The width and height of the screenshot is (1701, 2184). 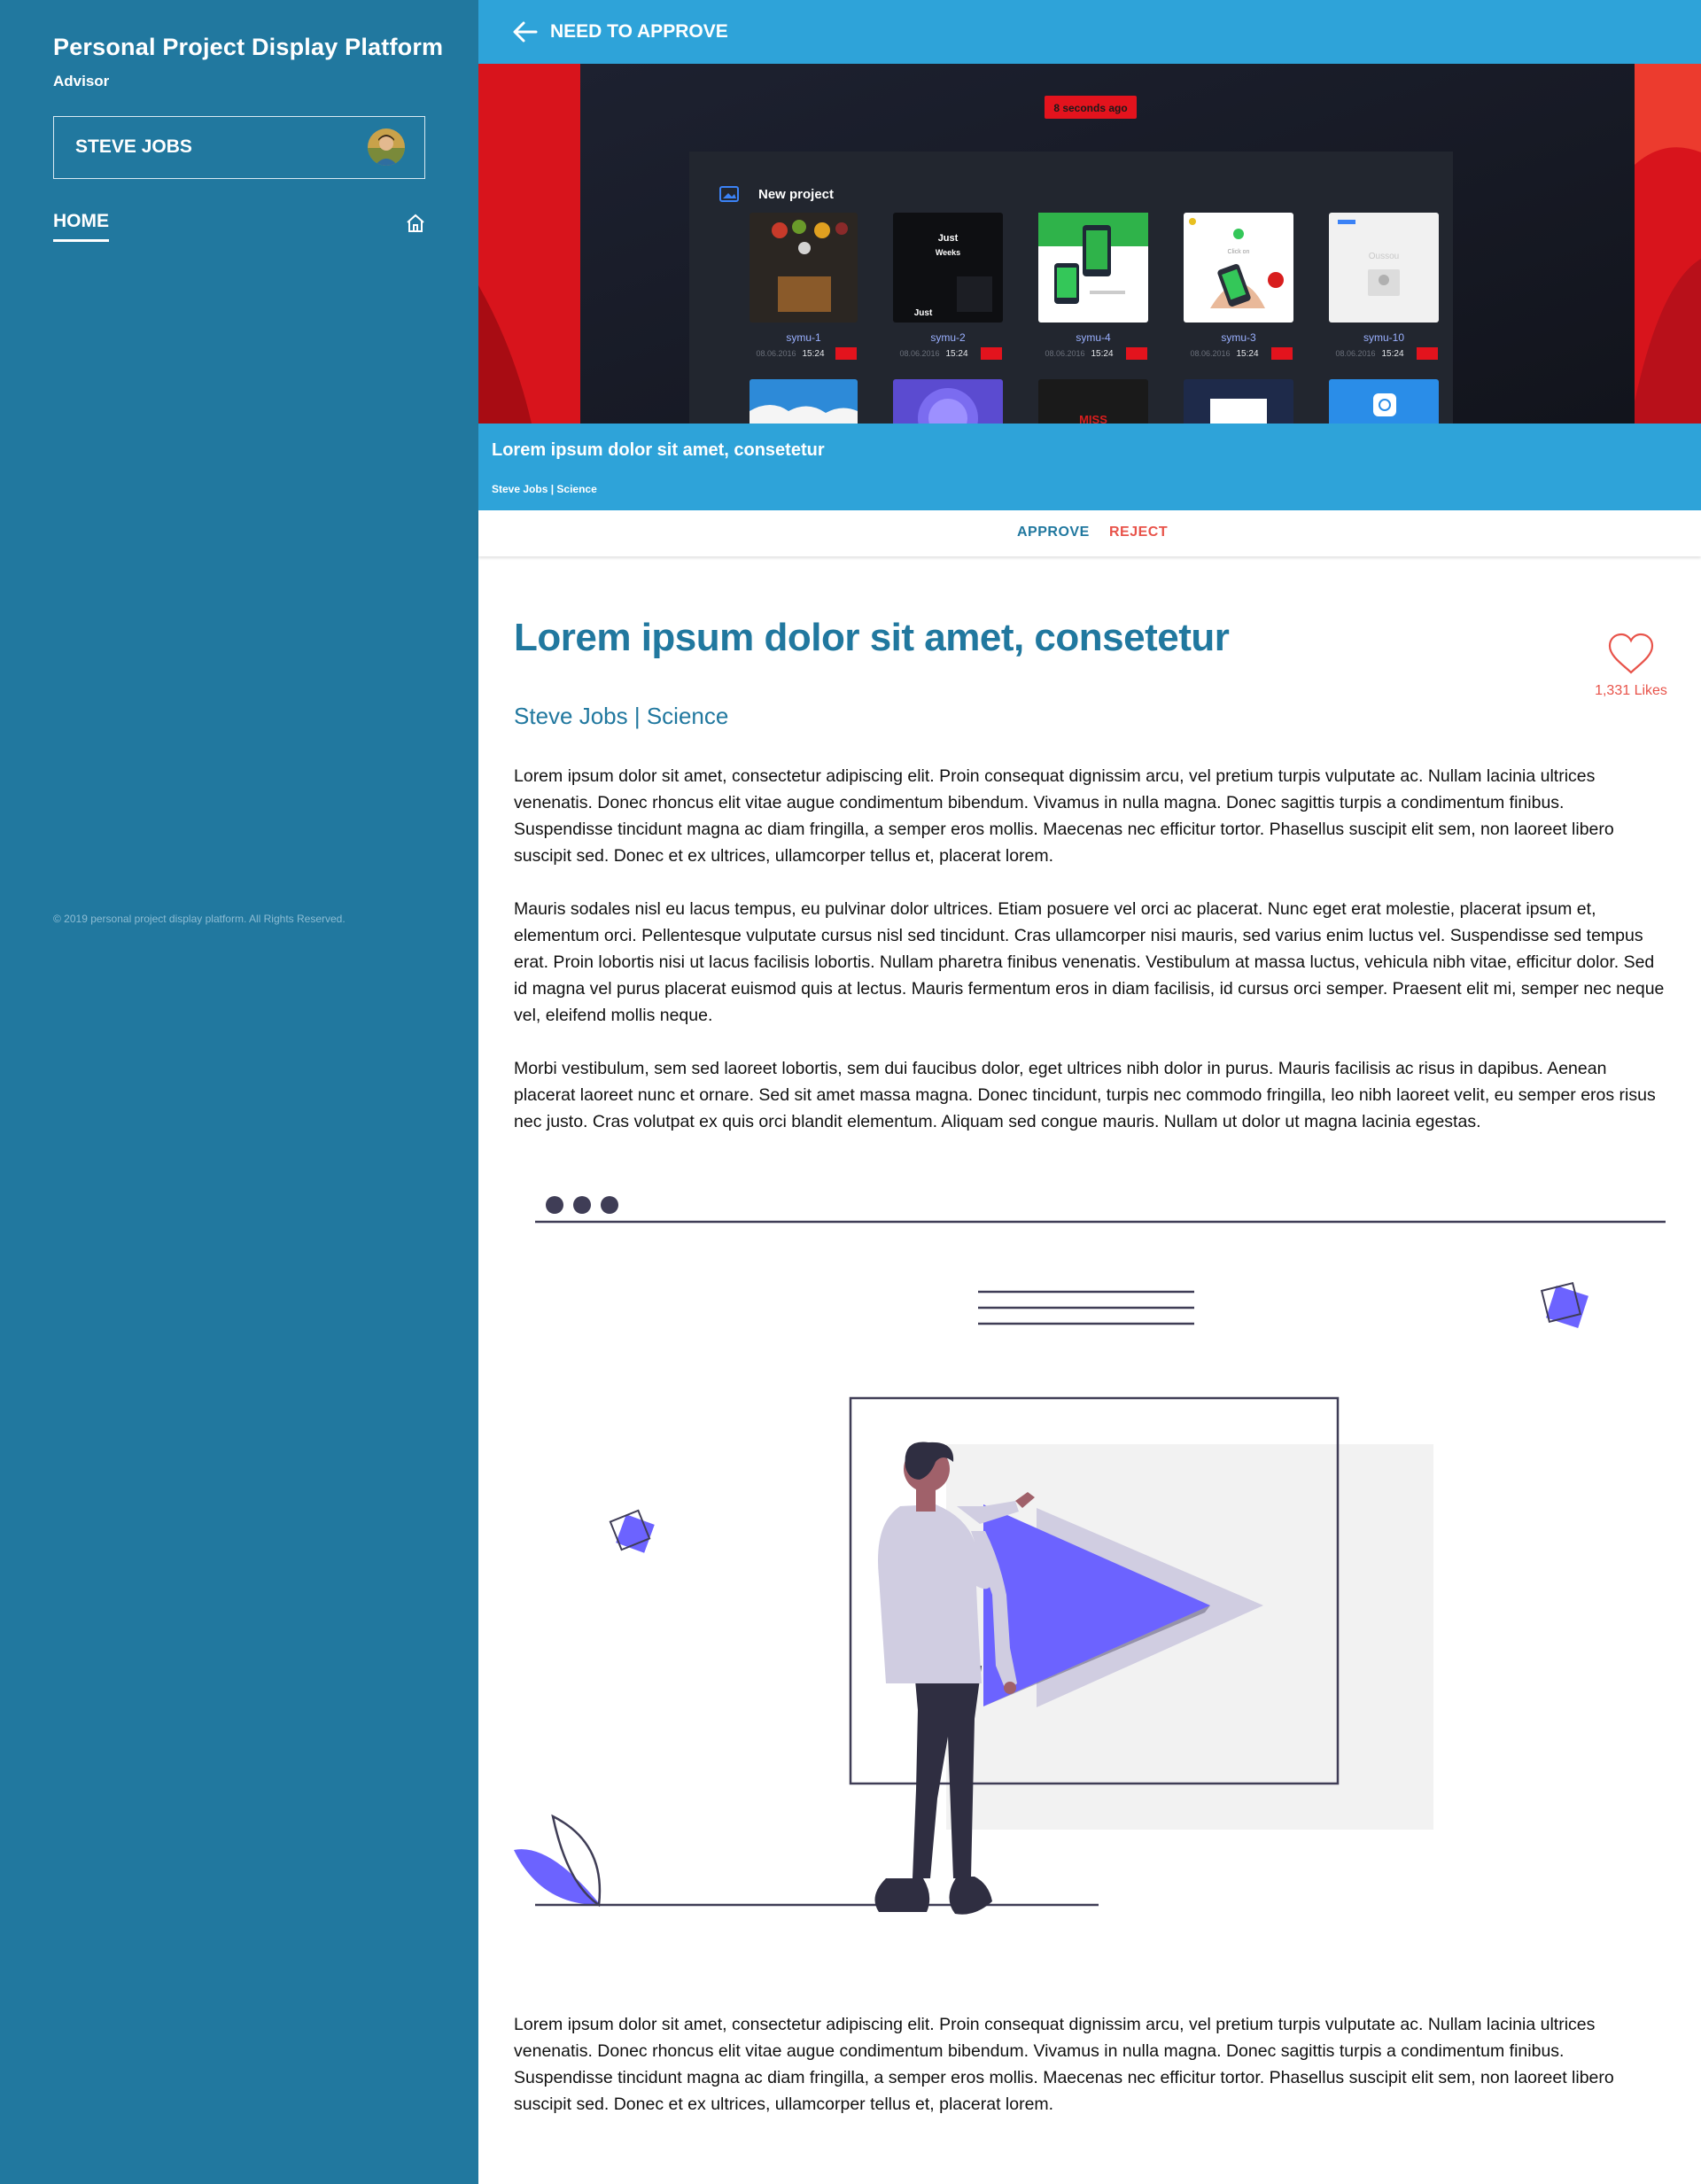 What do you see at coordinates (1238, 337) in the screenshot?
I see `project-name: symu-3` at bounding box center [1238, 337].